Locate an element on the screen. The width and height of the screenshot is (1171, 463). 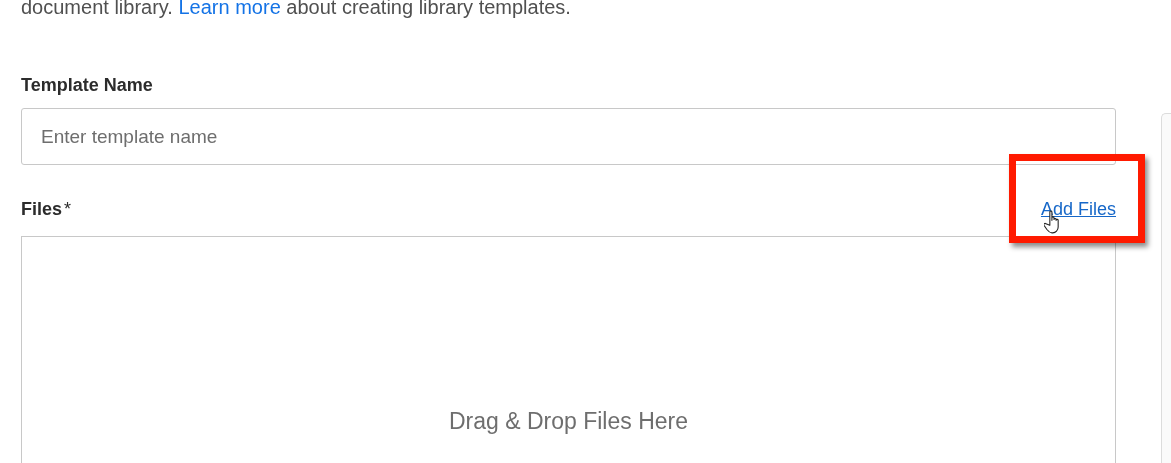
learn-more-link: Learn more is located at coordinates (229, 9).